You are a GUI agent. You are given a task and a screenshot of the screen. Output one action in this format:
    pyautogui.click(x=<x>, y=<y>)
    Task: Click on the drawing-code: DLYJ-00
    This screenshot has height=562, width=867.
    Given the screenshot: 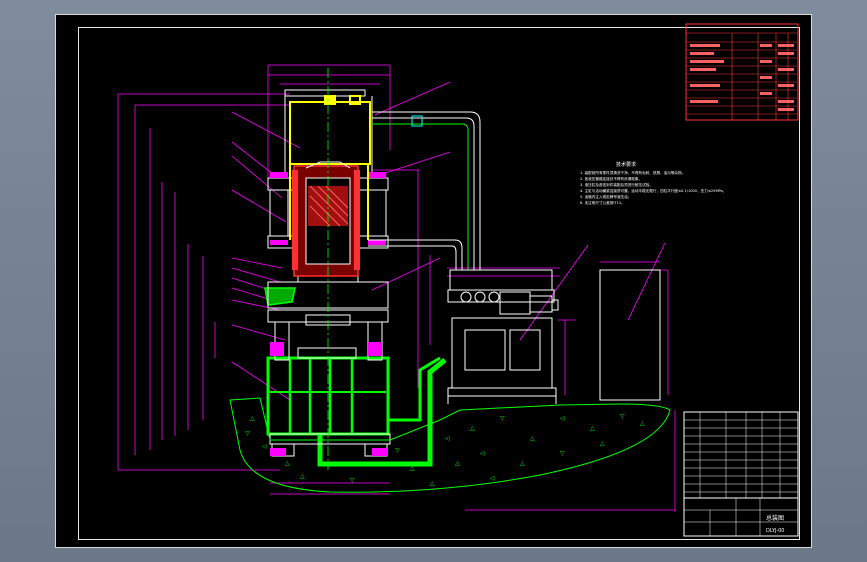 What is the action you would take?
    pyautogui.click(x=775, y=531)
    